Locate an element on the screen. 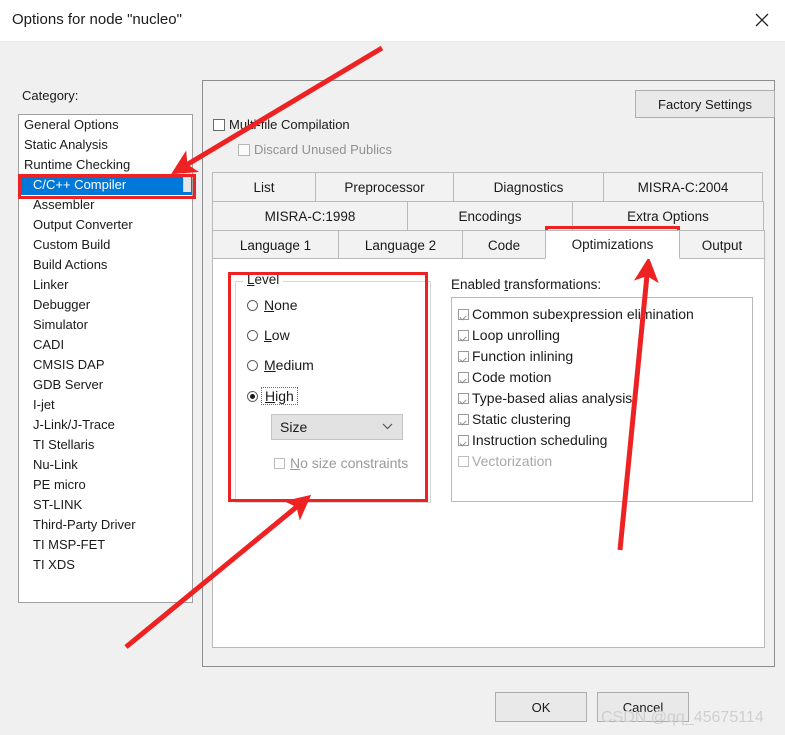  sidebar-item-build-actions: Build Actions is located at coordinates (105, 265).